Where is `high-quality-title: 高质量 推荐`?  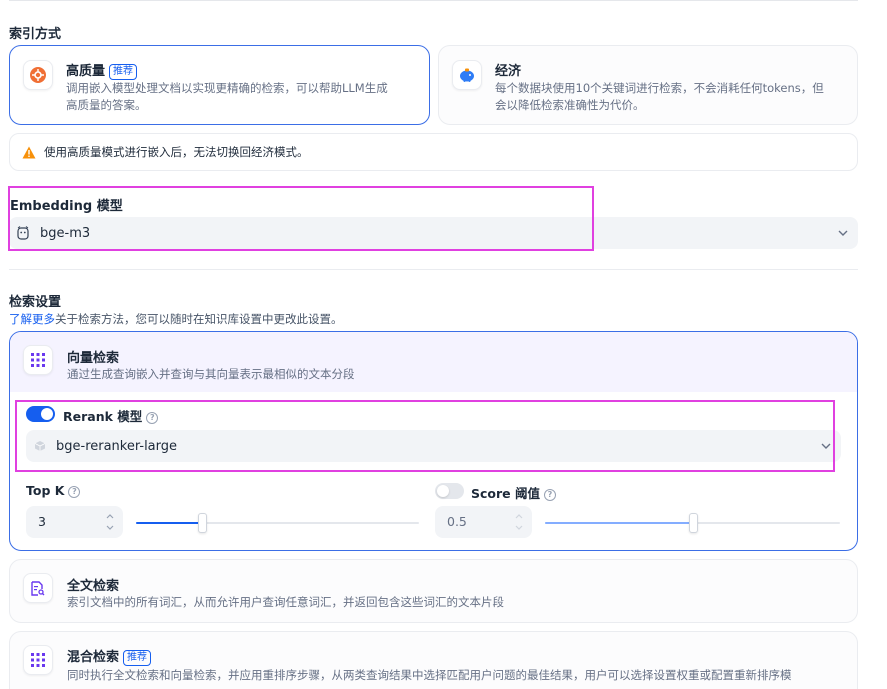
high-quality-title: 高质量 推荐 is located at coordinates (102, 70).